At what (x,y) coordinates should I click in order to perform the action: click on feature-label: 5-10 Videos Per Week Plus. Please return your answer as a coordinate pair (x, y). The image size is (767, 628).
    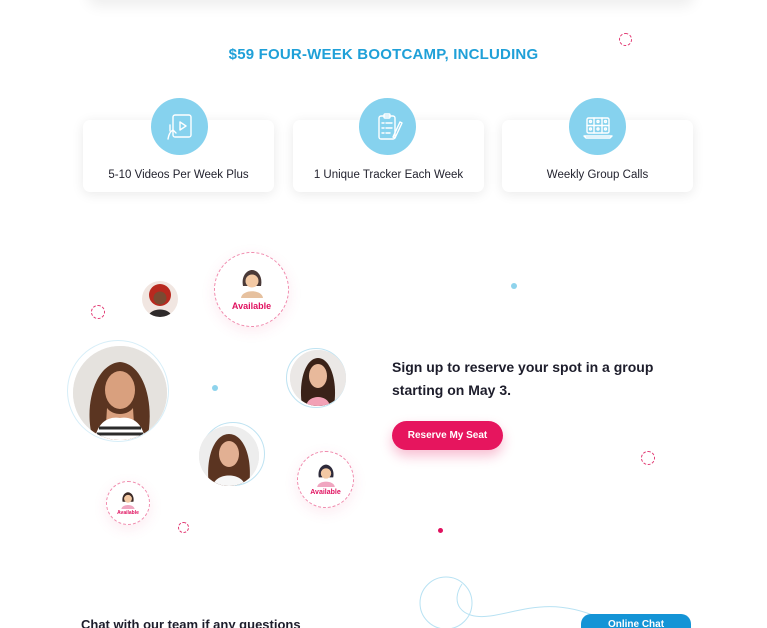
    Looking at the image, I should click on (178, 175).